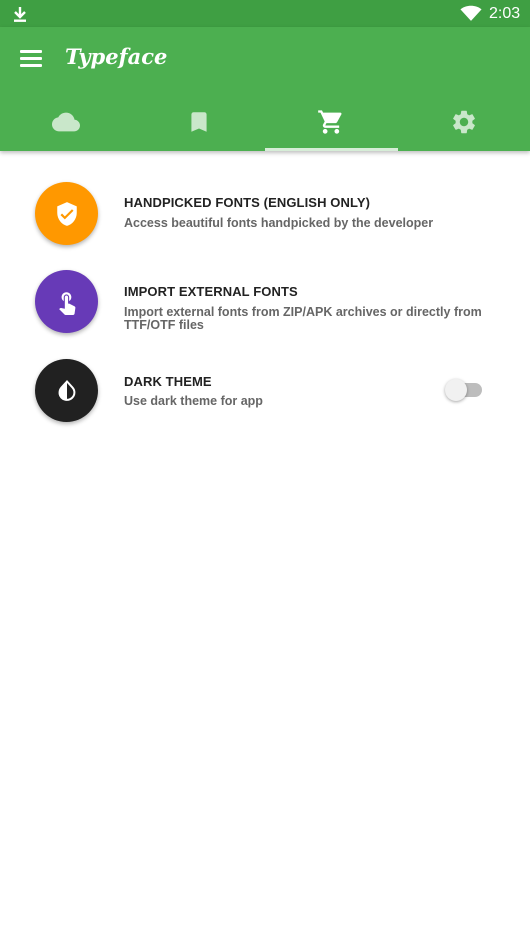 The height and width of the screenshot is (943, 530). Describe the element at coordinates (211, 291) in the screenshot. I see `item-title: IMPORT EXTERNAL FONTS` at that location.